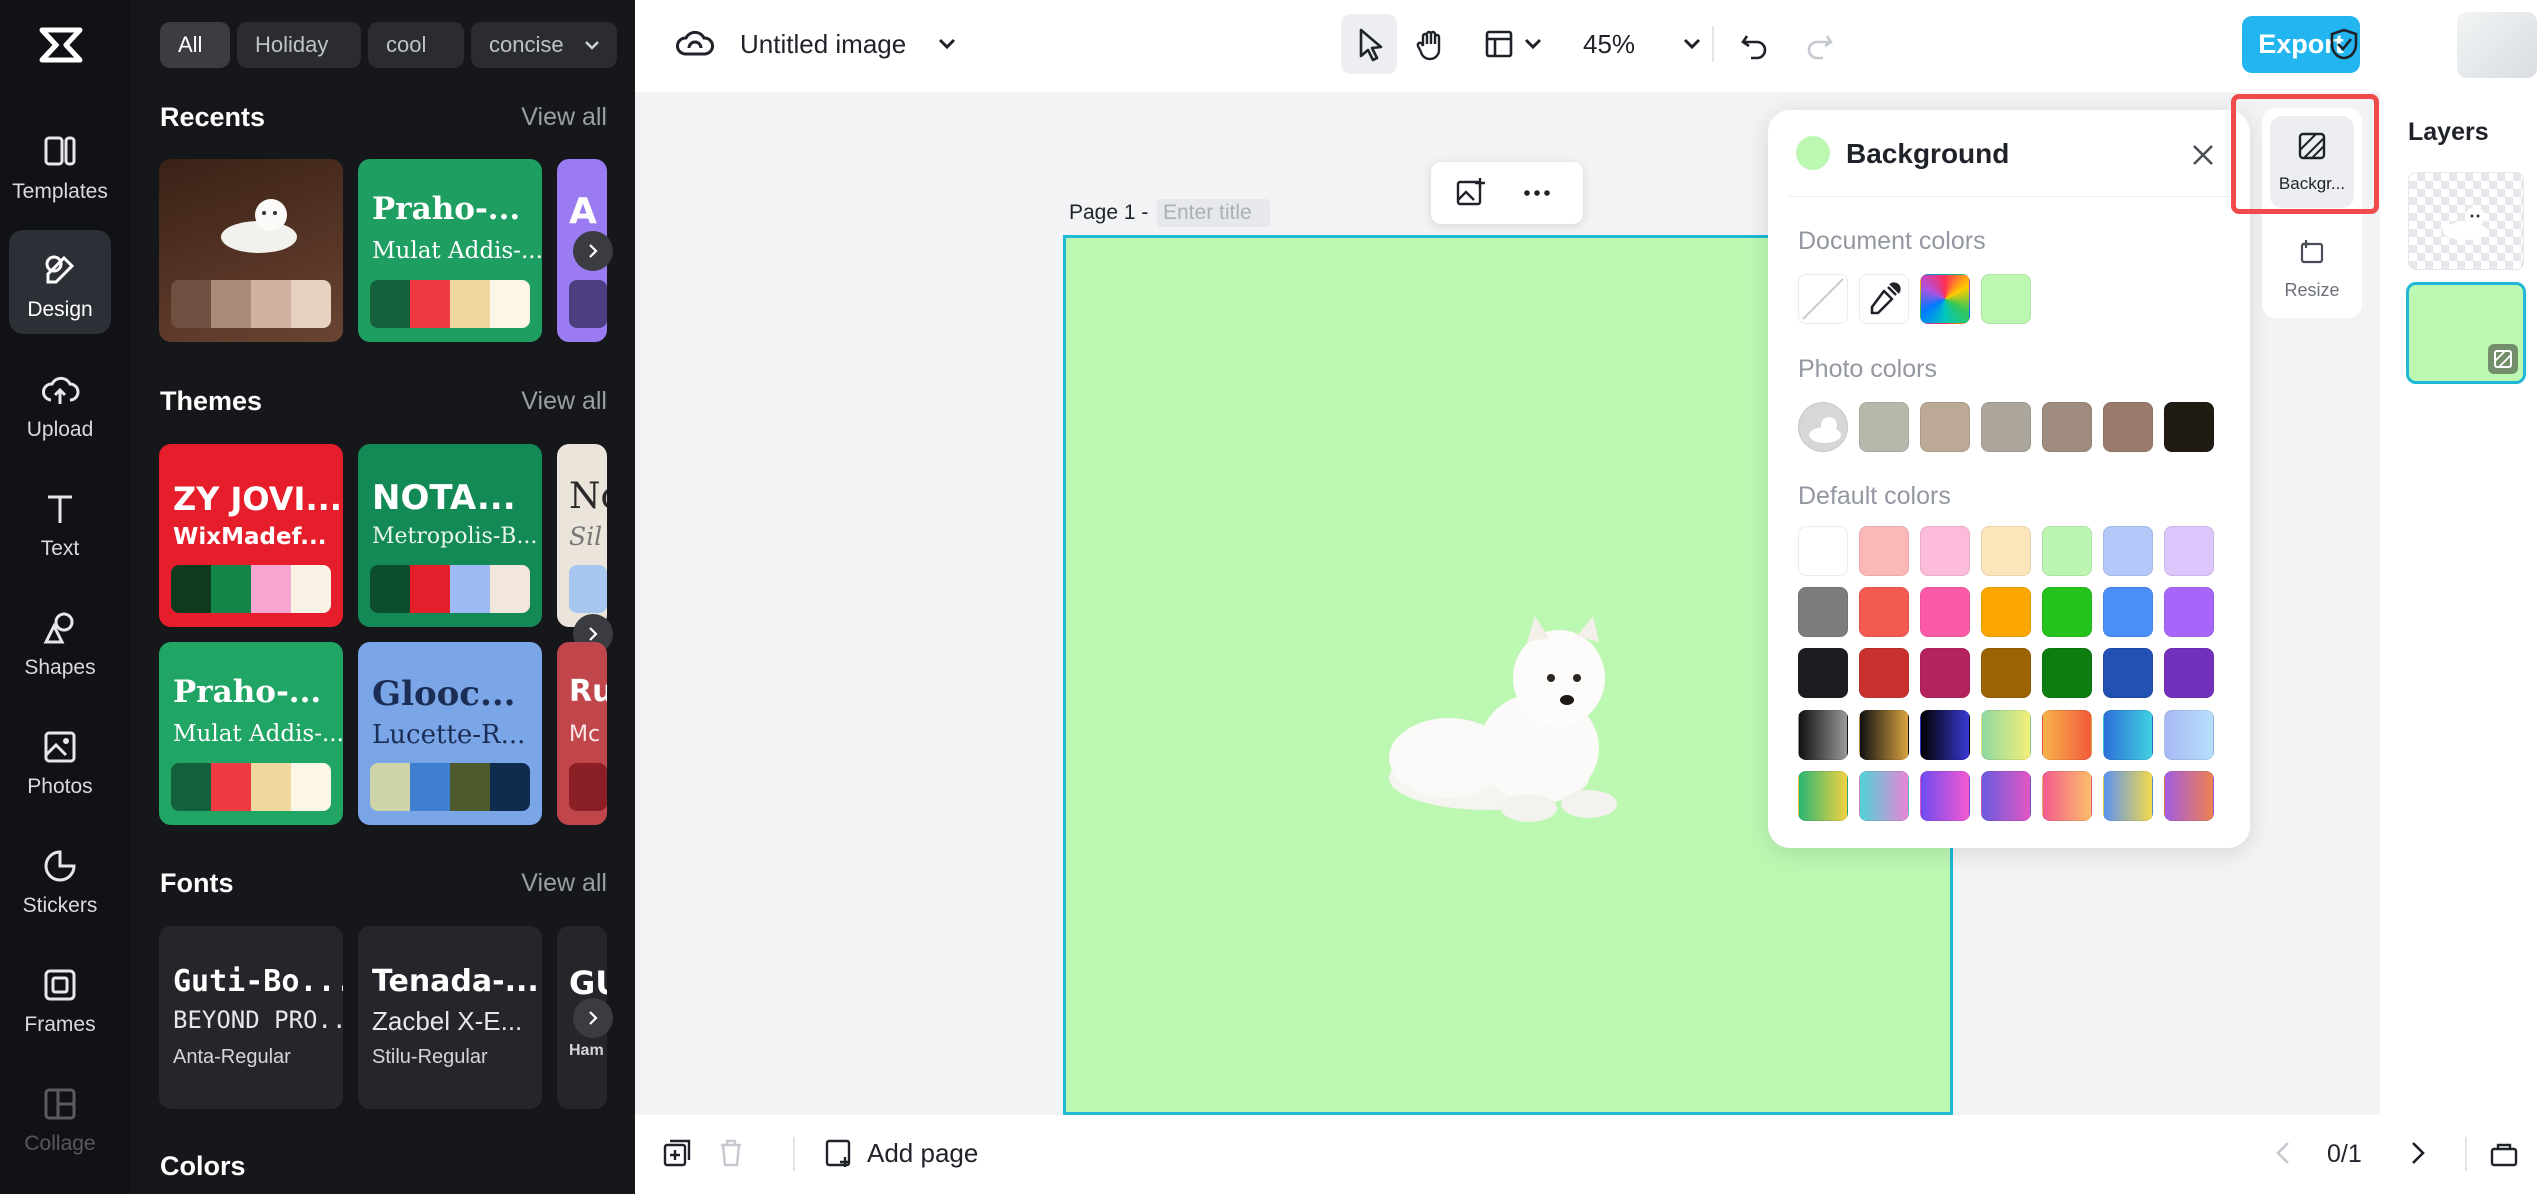 This screenshot has width=2546, height=1194. What do you see at coordinates (1755, 44) in the screenshot?
I see `undo-icon` at bounding box center [1755, 44].